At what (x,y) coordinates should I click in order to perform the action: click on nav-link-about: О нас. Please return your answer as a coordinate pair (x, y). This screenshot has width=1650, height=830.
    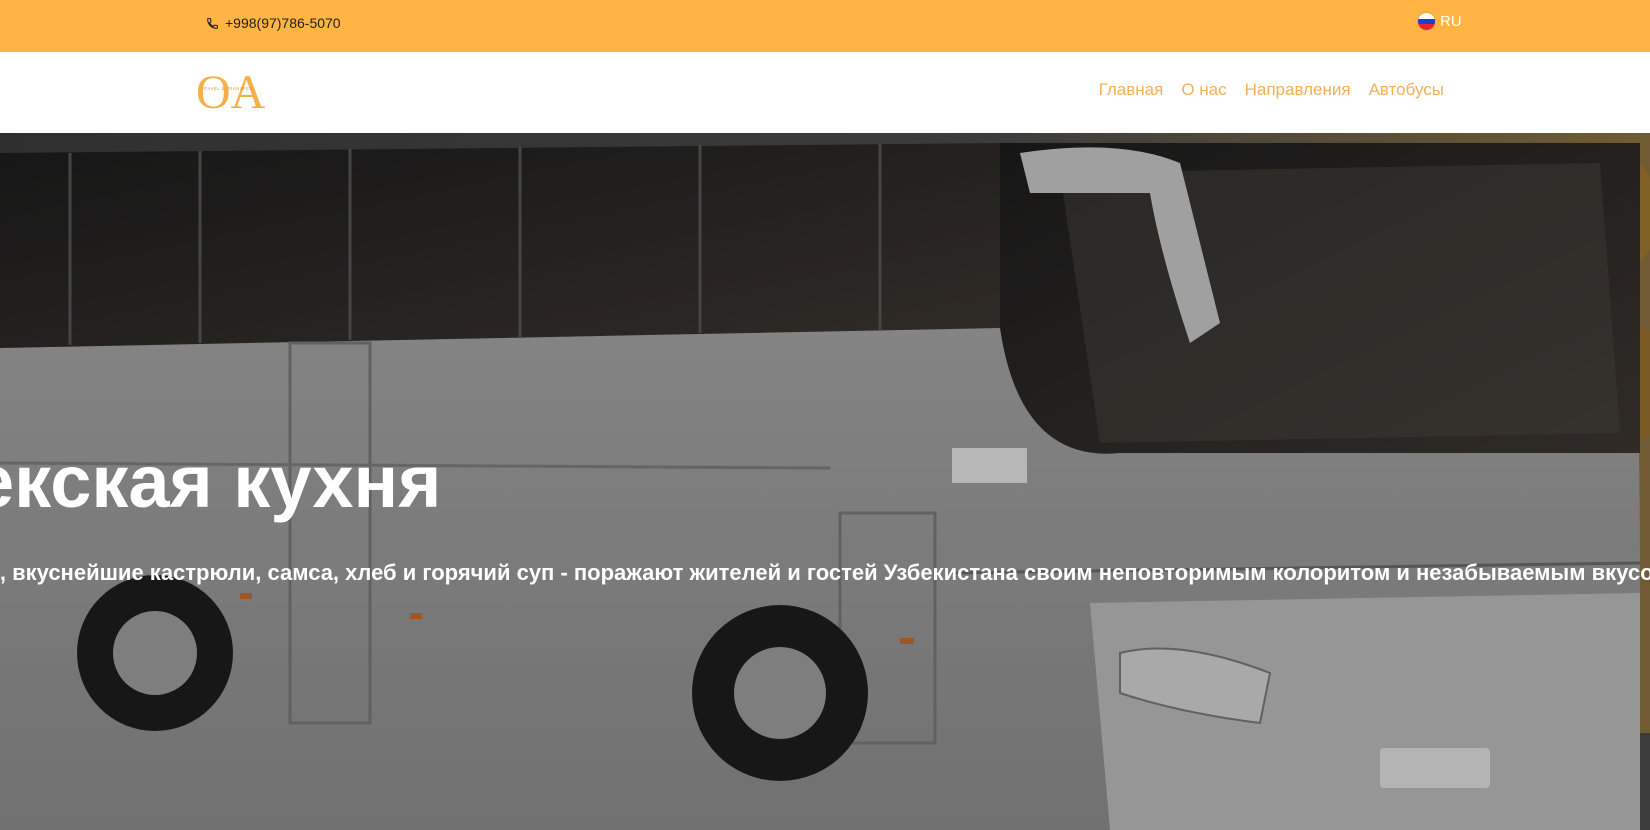
    Looking at the image, I should click on (1203, 90).